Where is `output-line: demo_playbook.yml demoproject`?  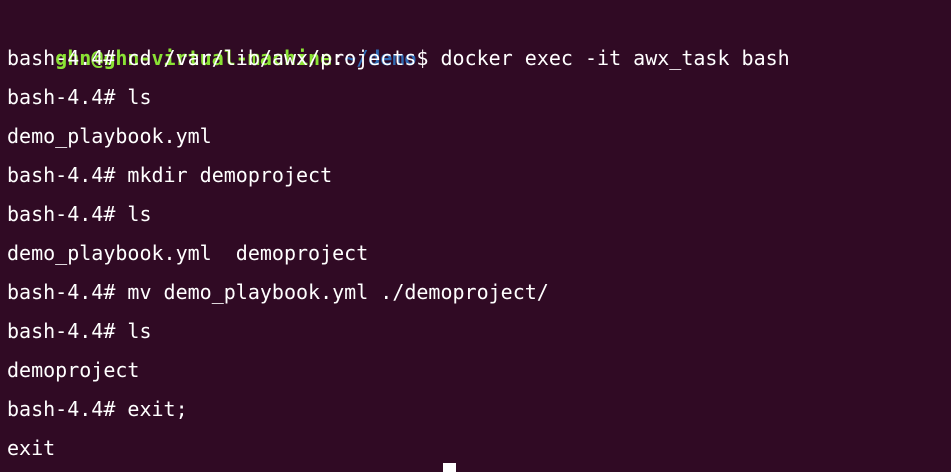 output-line: demo_playbook.yml demoproject is located at coordinates (188, 253).